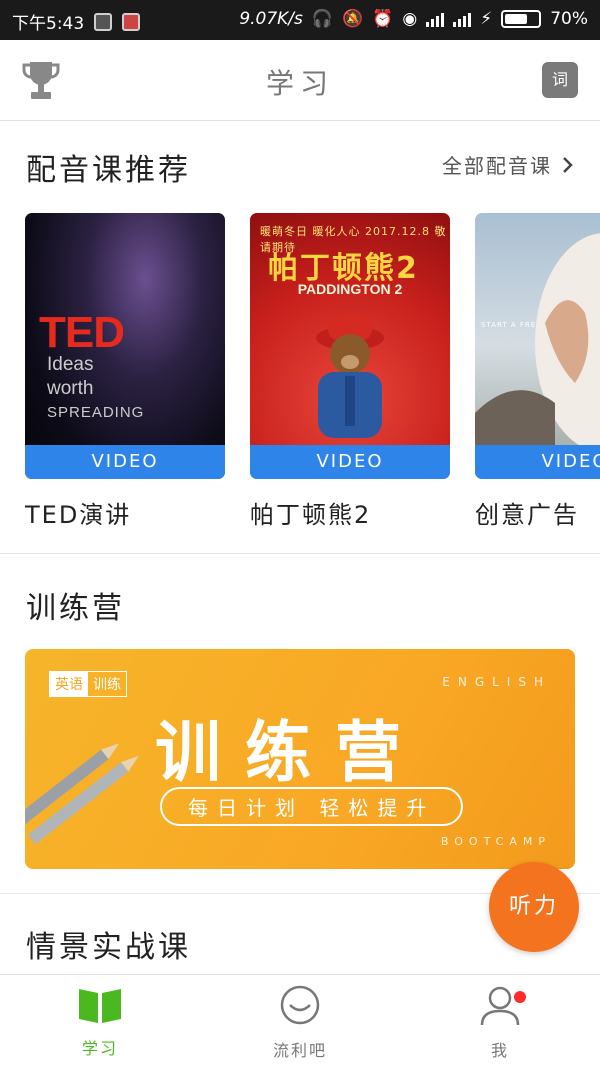 Image resolution: width=600 pixels, height=1067 pixels. Describe the element at coordinates (521, 19) in the screenshot. I see `battery-icon` at that location.